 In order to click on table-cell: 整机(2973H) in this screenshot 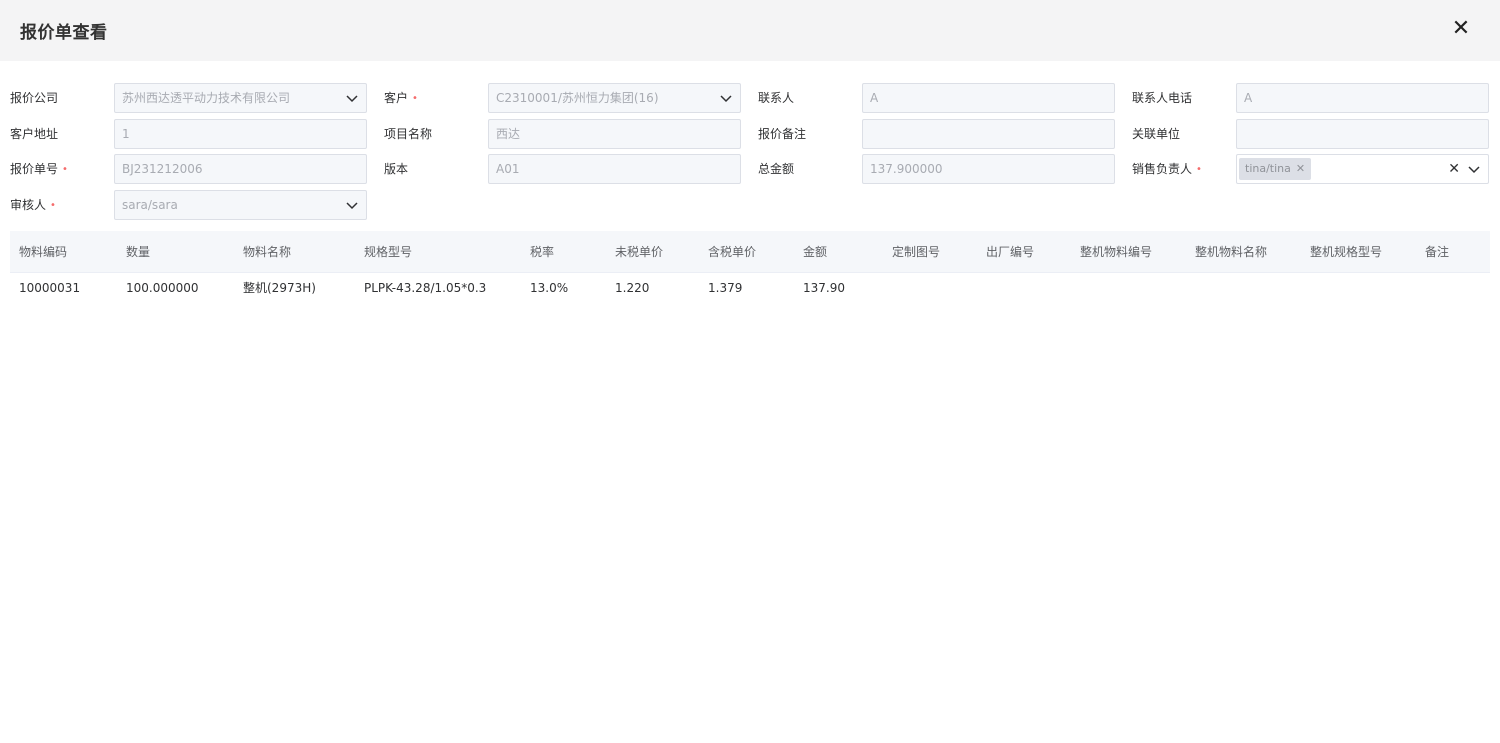, I will do `click(279, 288)`.